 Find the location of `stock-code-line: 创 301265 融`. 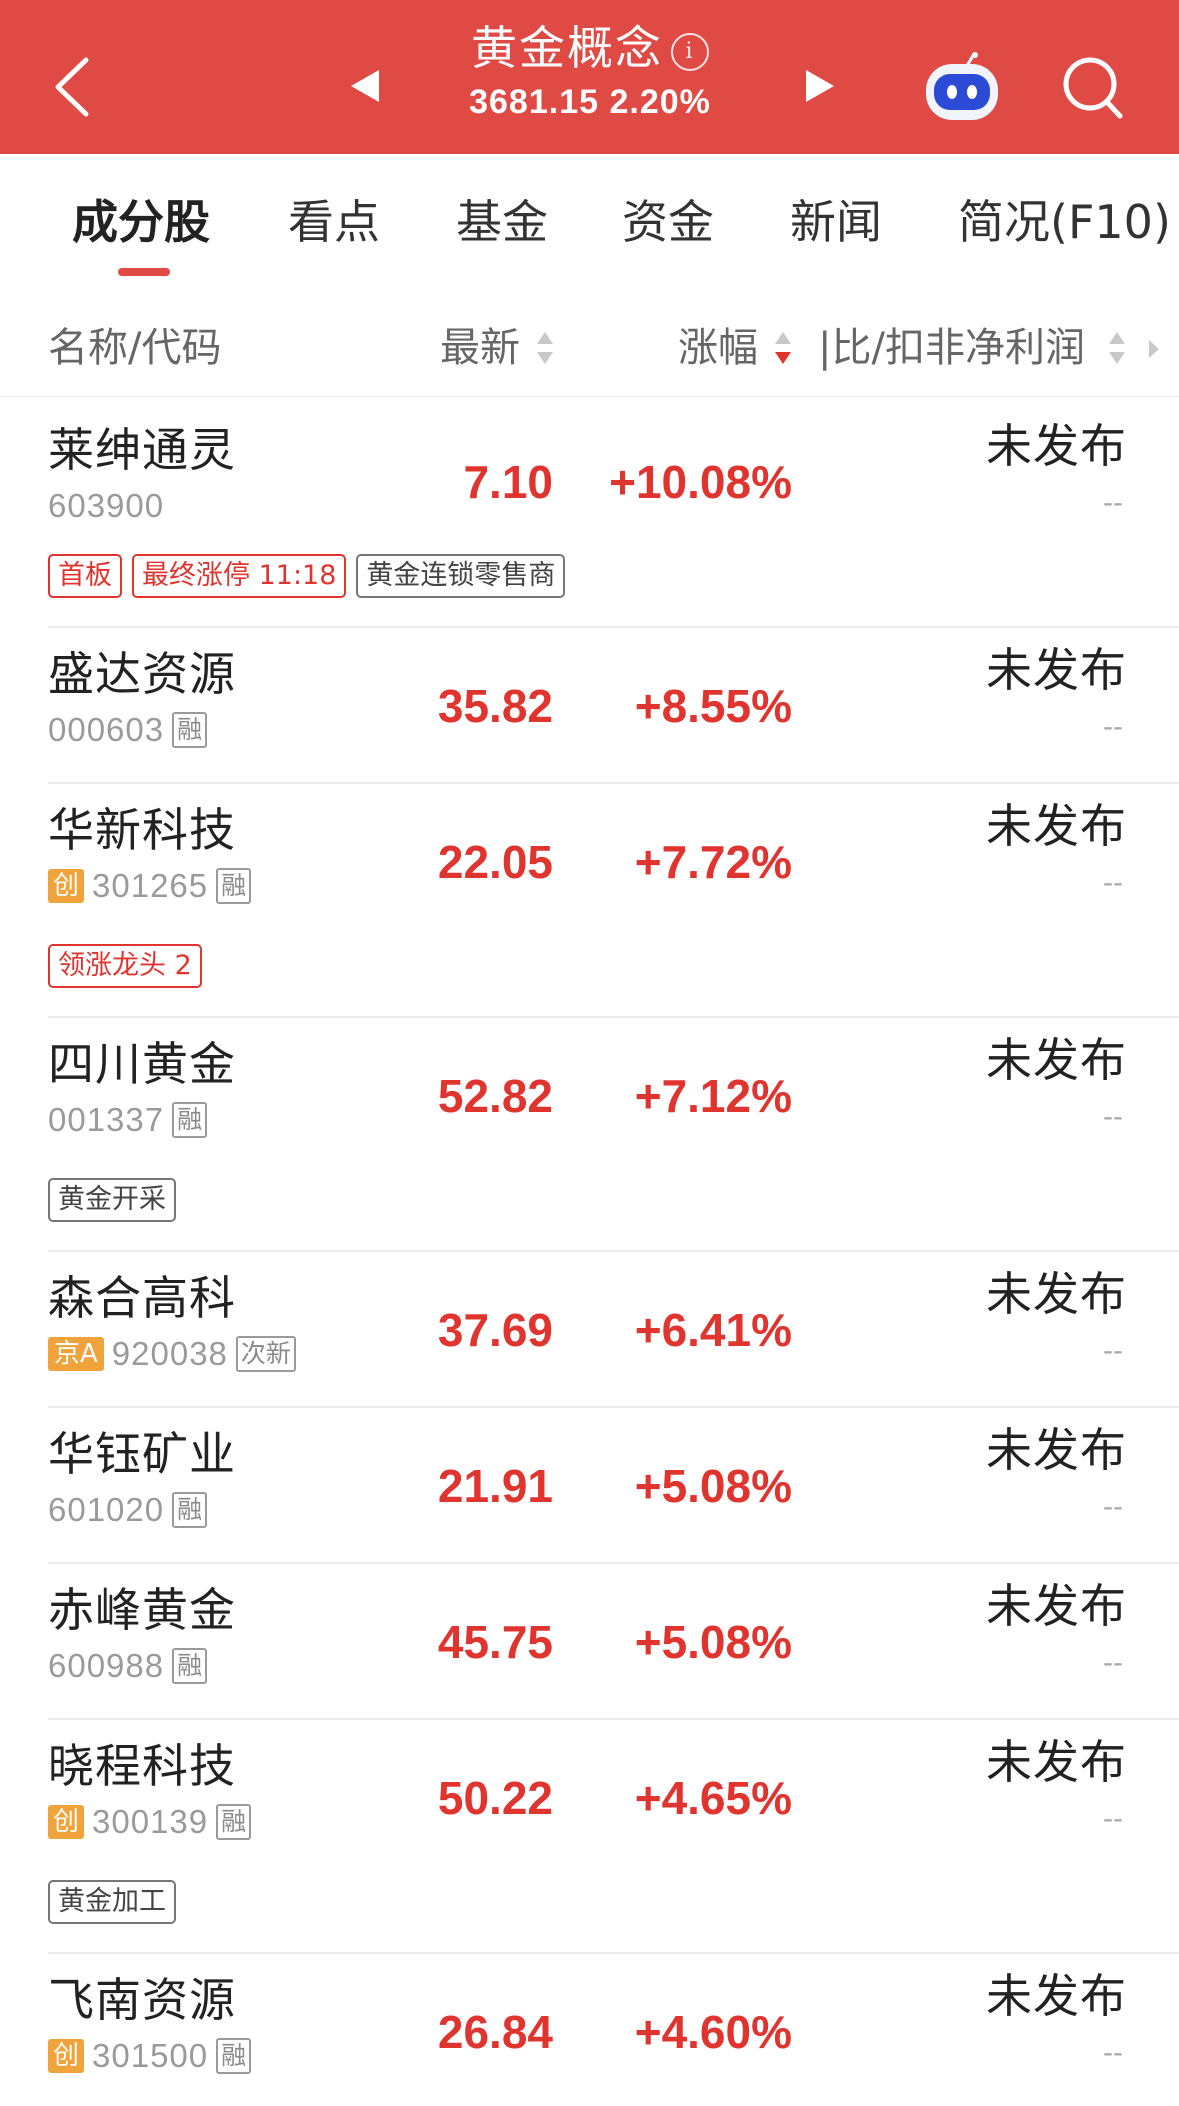

stock-code-line: 创 301265 融 is located at coordinates (150, 886).